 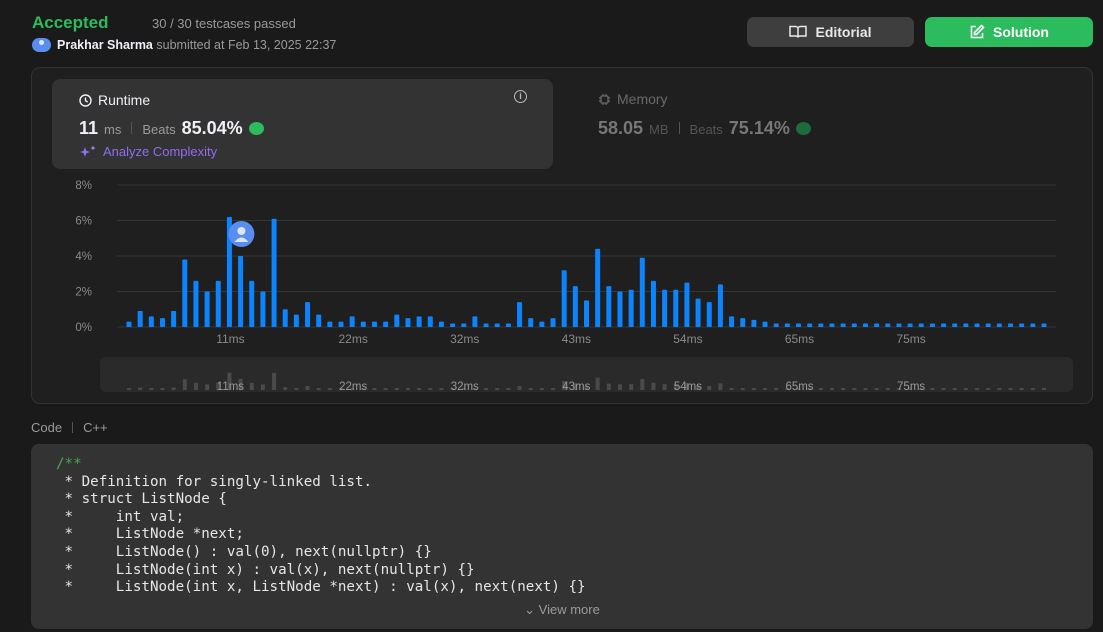 I want to click on code-line: * ListNode() : val(0), next(nullptr) {}, so click(x=248, y=551).